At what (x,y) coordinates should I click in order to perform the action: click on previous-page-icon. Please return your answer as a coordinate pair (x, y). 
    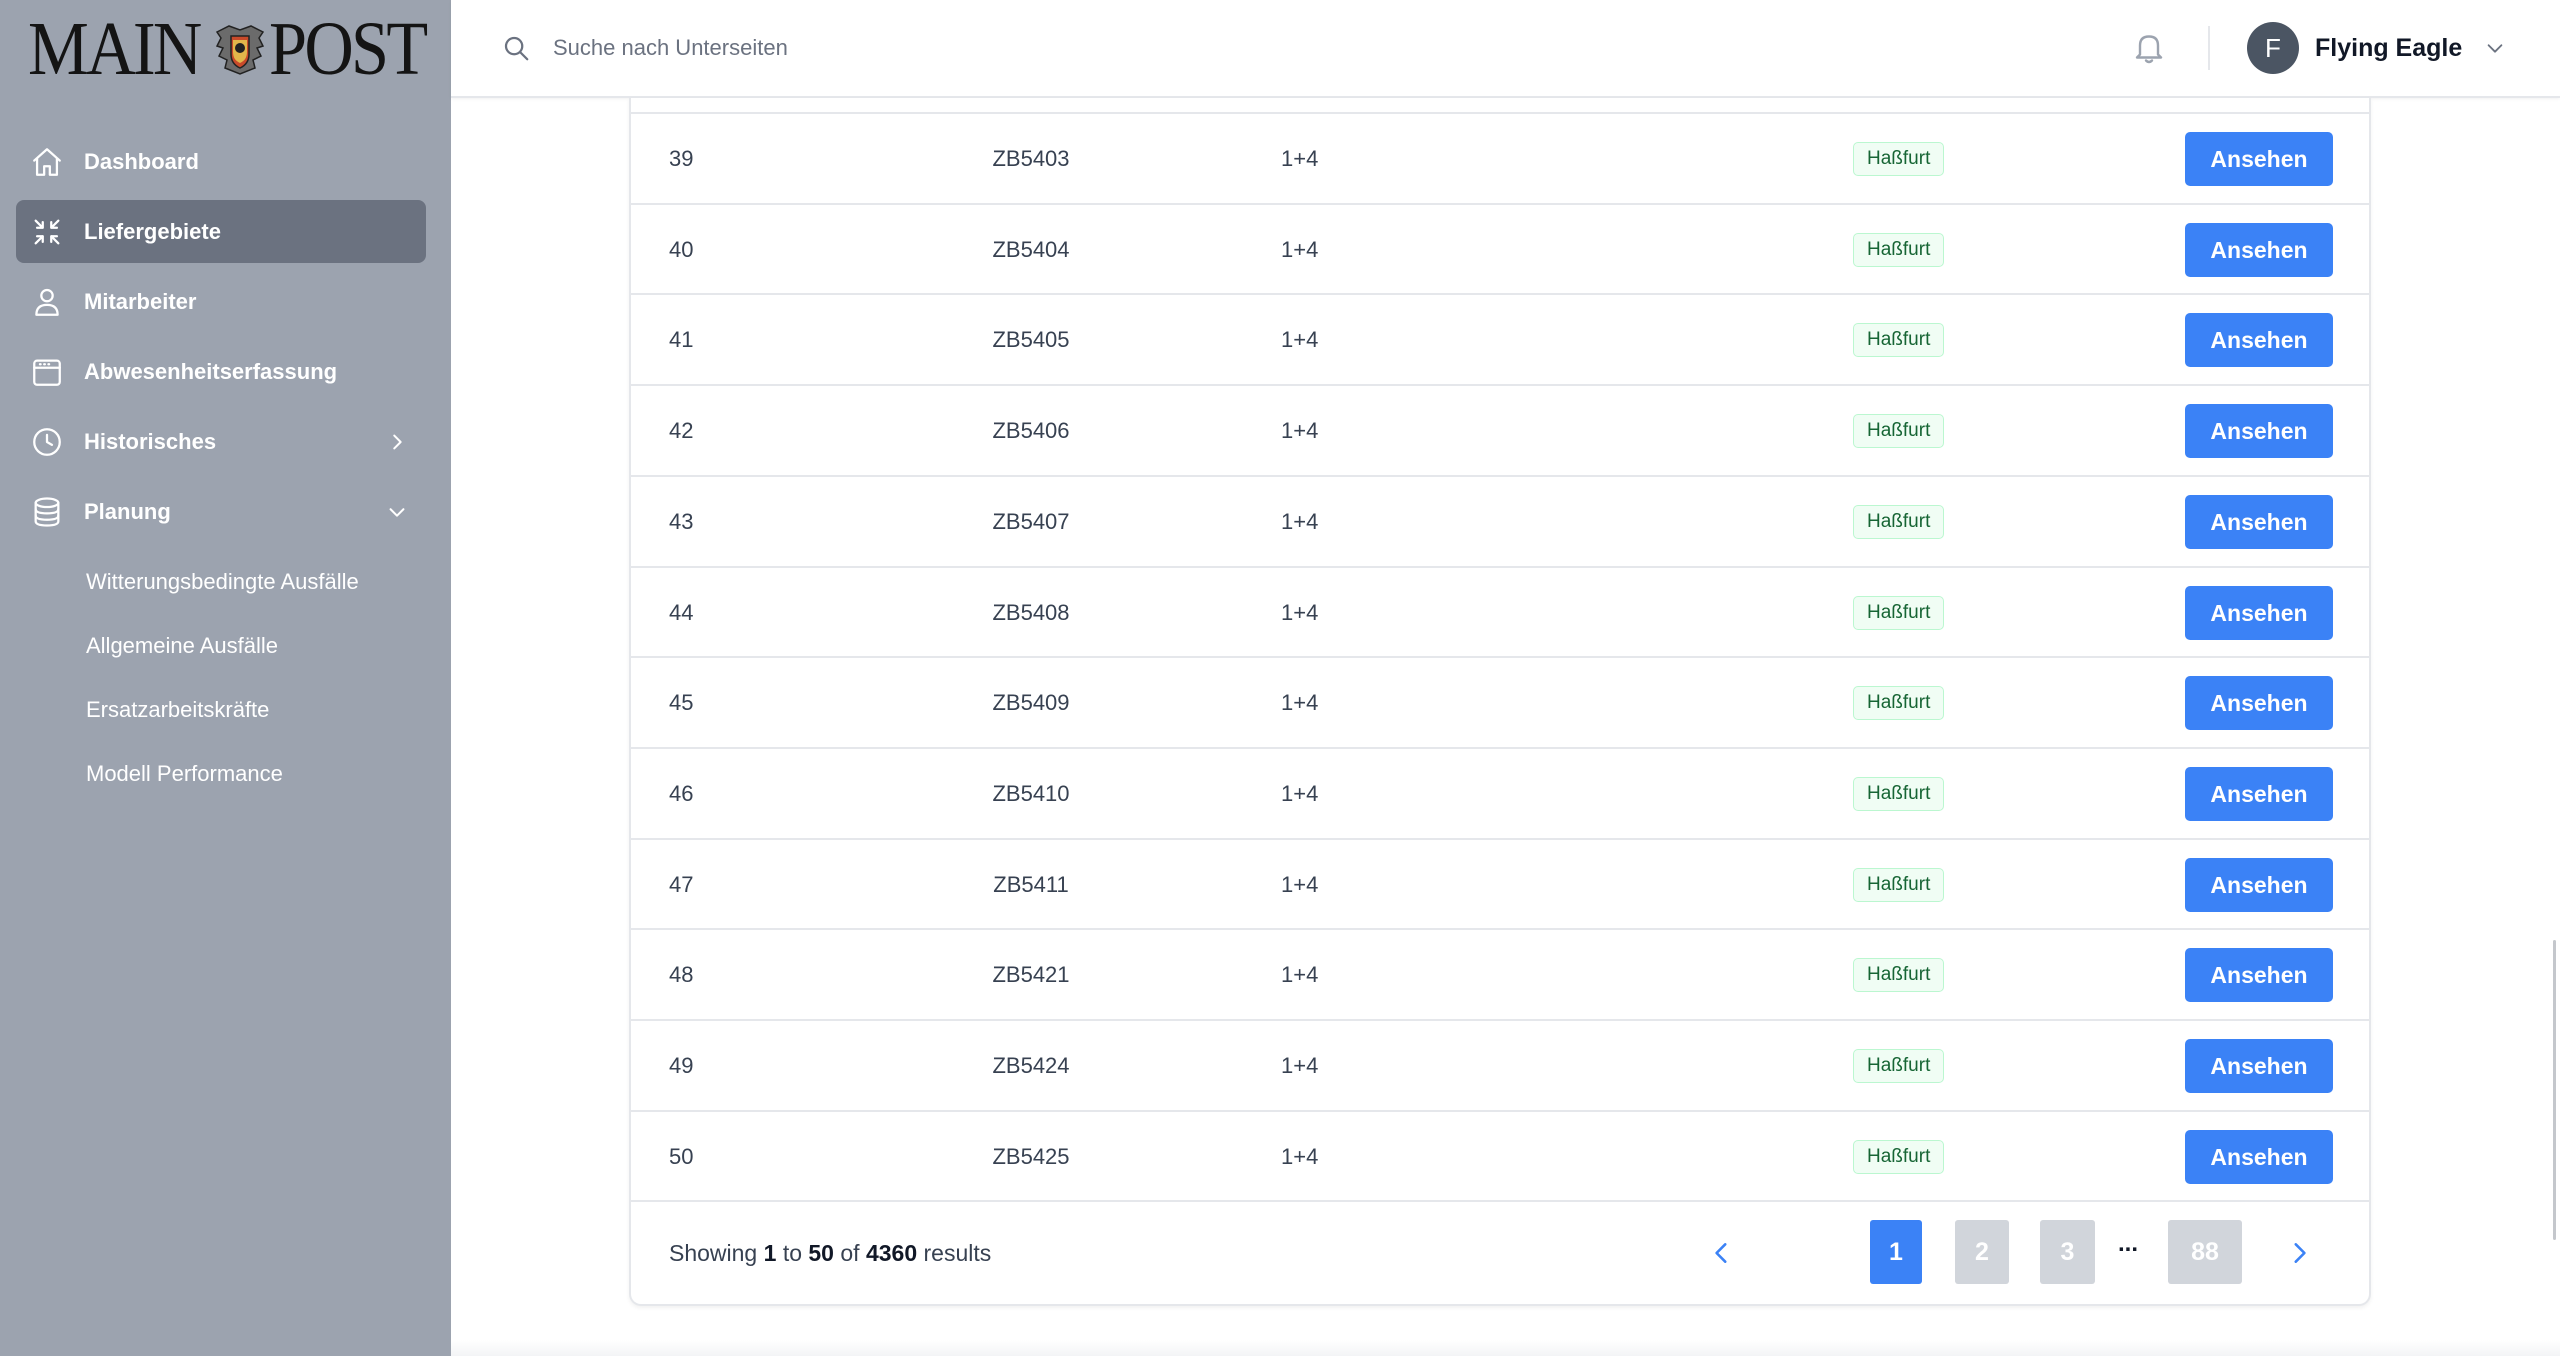
    Looking at the image, I should click on (1722, 1253).